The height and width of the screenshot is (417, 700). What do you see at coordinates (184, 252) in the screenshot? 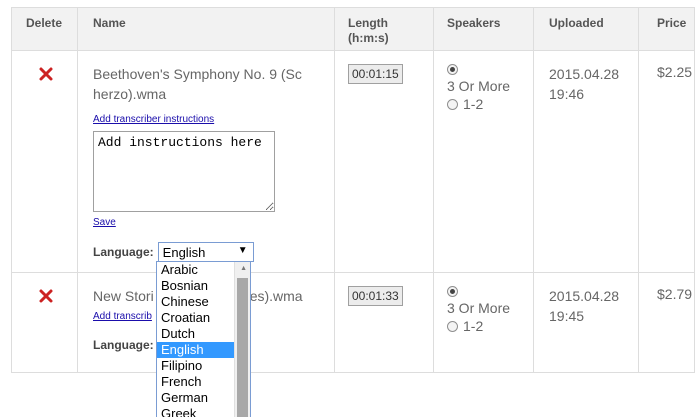
I see `language-select-value: English` at bounding box center [184, 252].